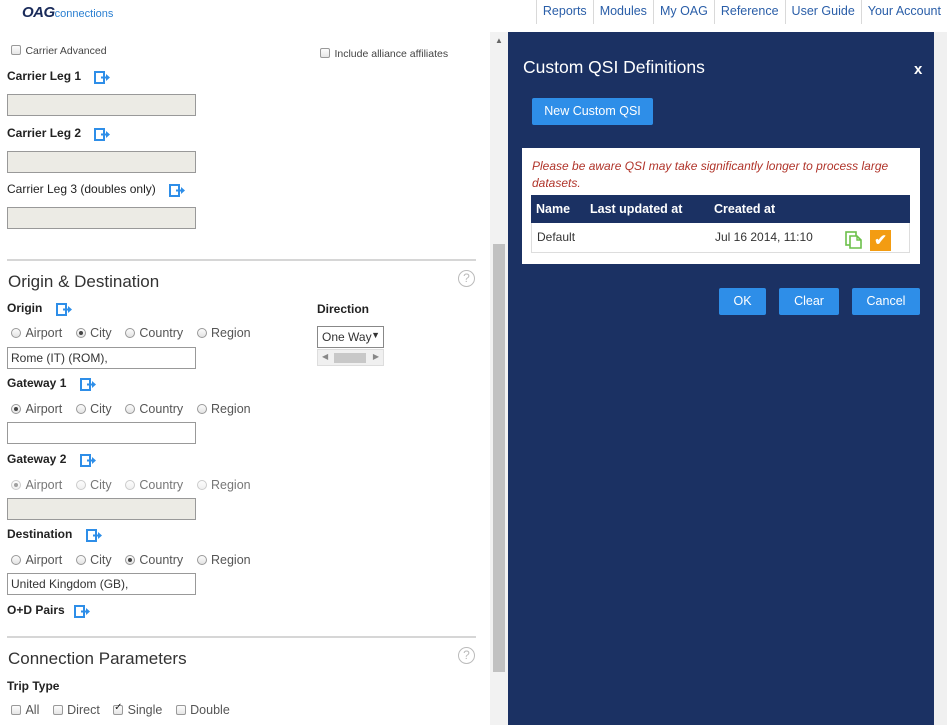  I want to click on carrier-leg2-input, so click(101, 162).